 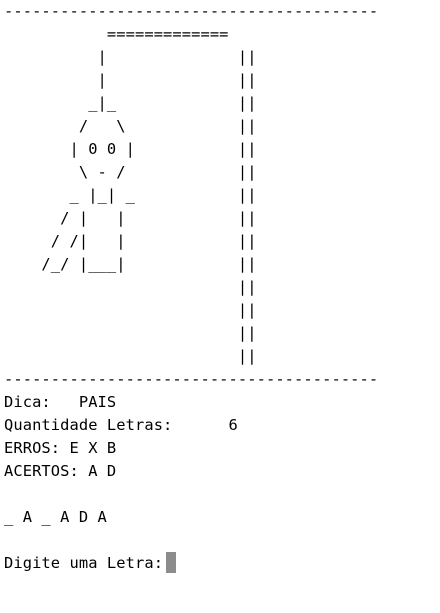 I want to click on letter-count-text: Quantidade Letras: 6, so click(x=121, y=425).